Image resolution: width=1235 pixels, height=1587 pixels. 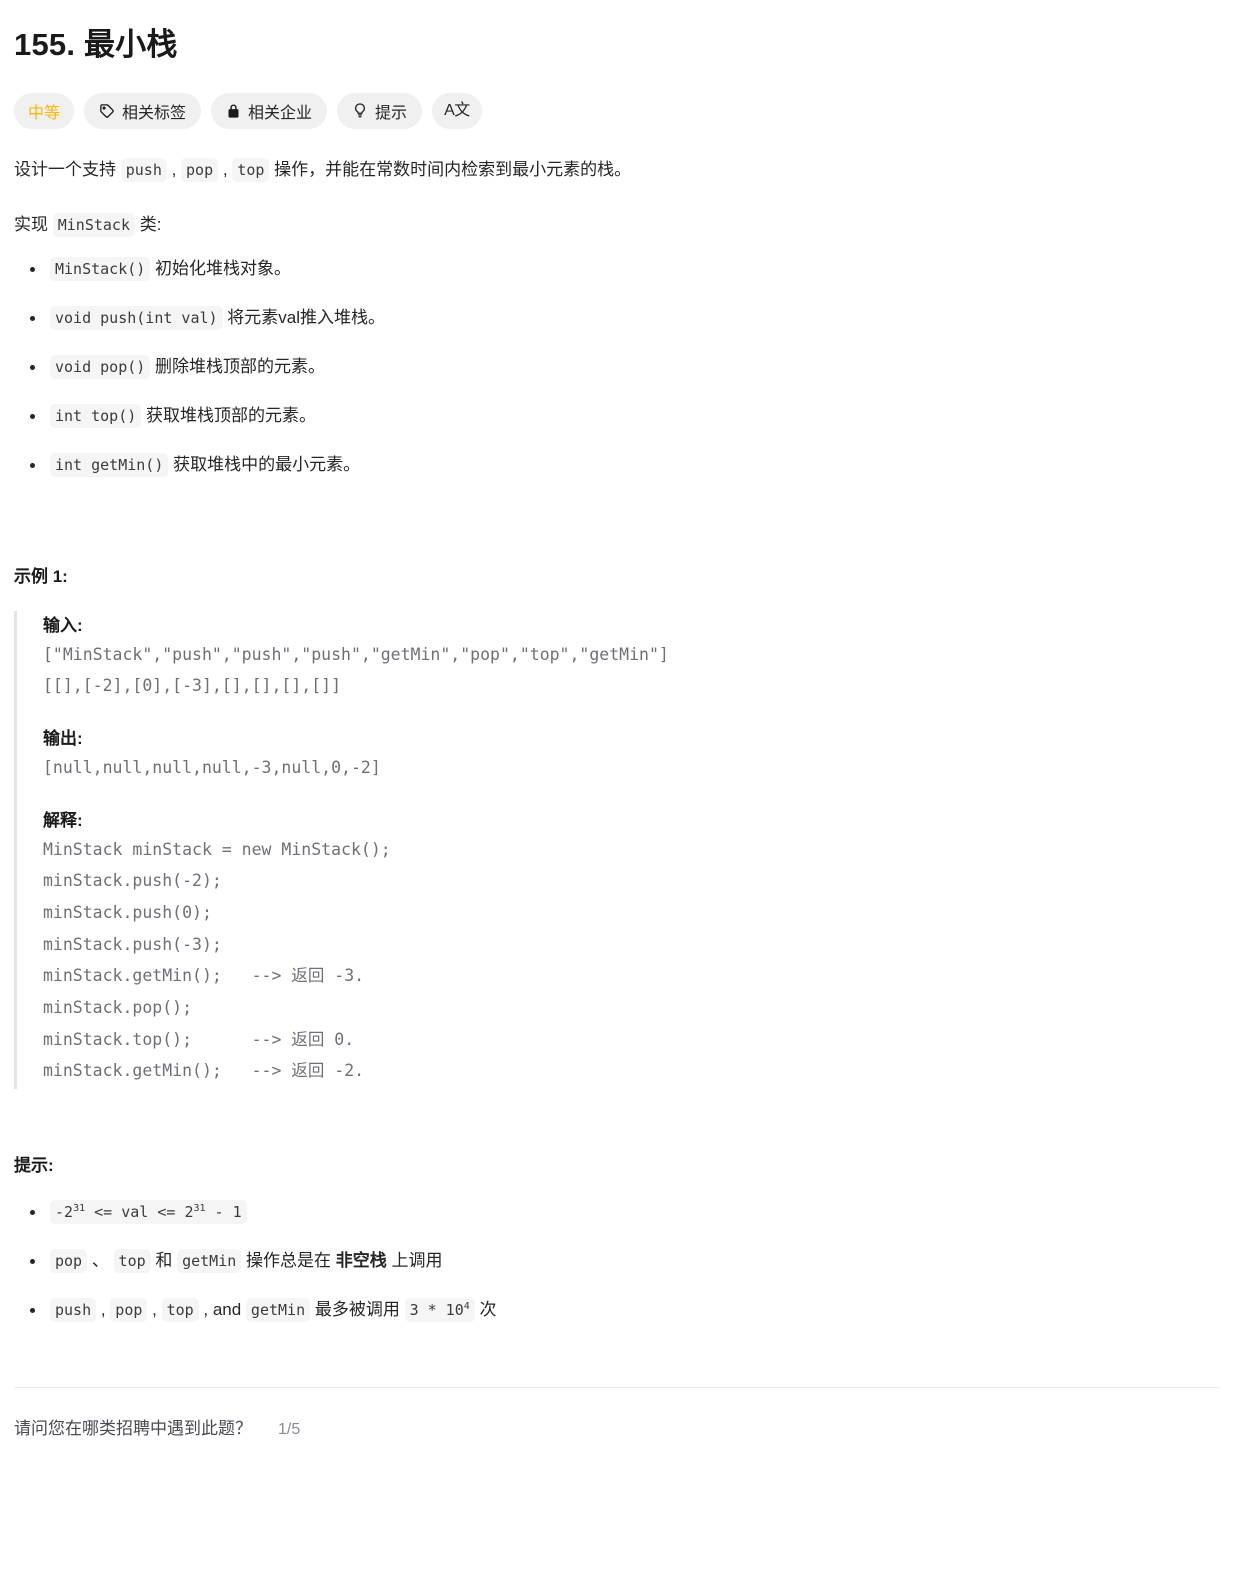 What do you see at coordinates (617, 1412) in the screenshot?
I see `footer: 请问您在哪类招聘中遇到此题？ 1/5` at bounding box center [617, 1412].